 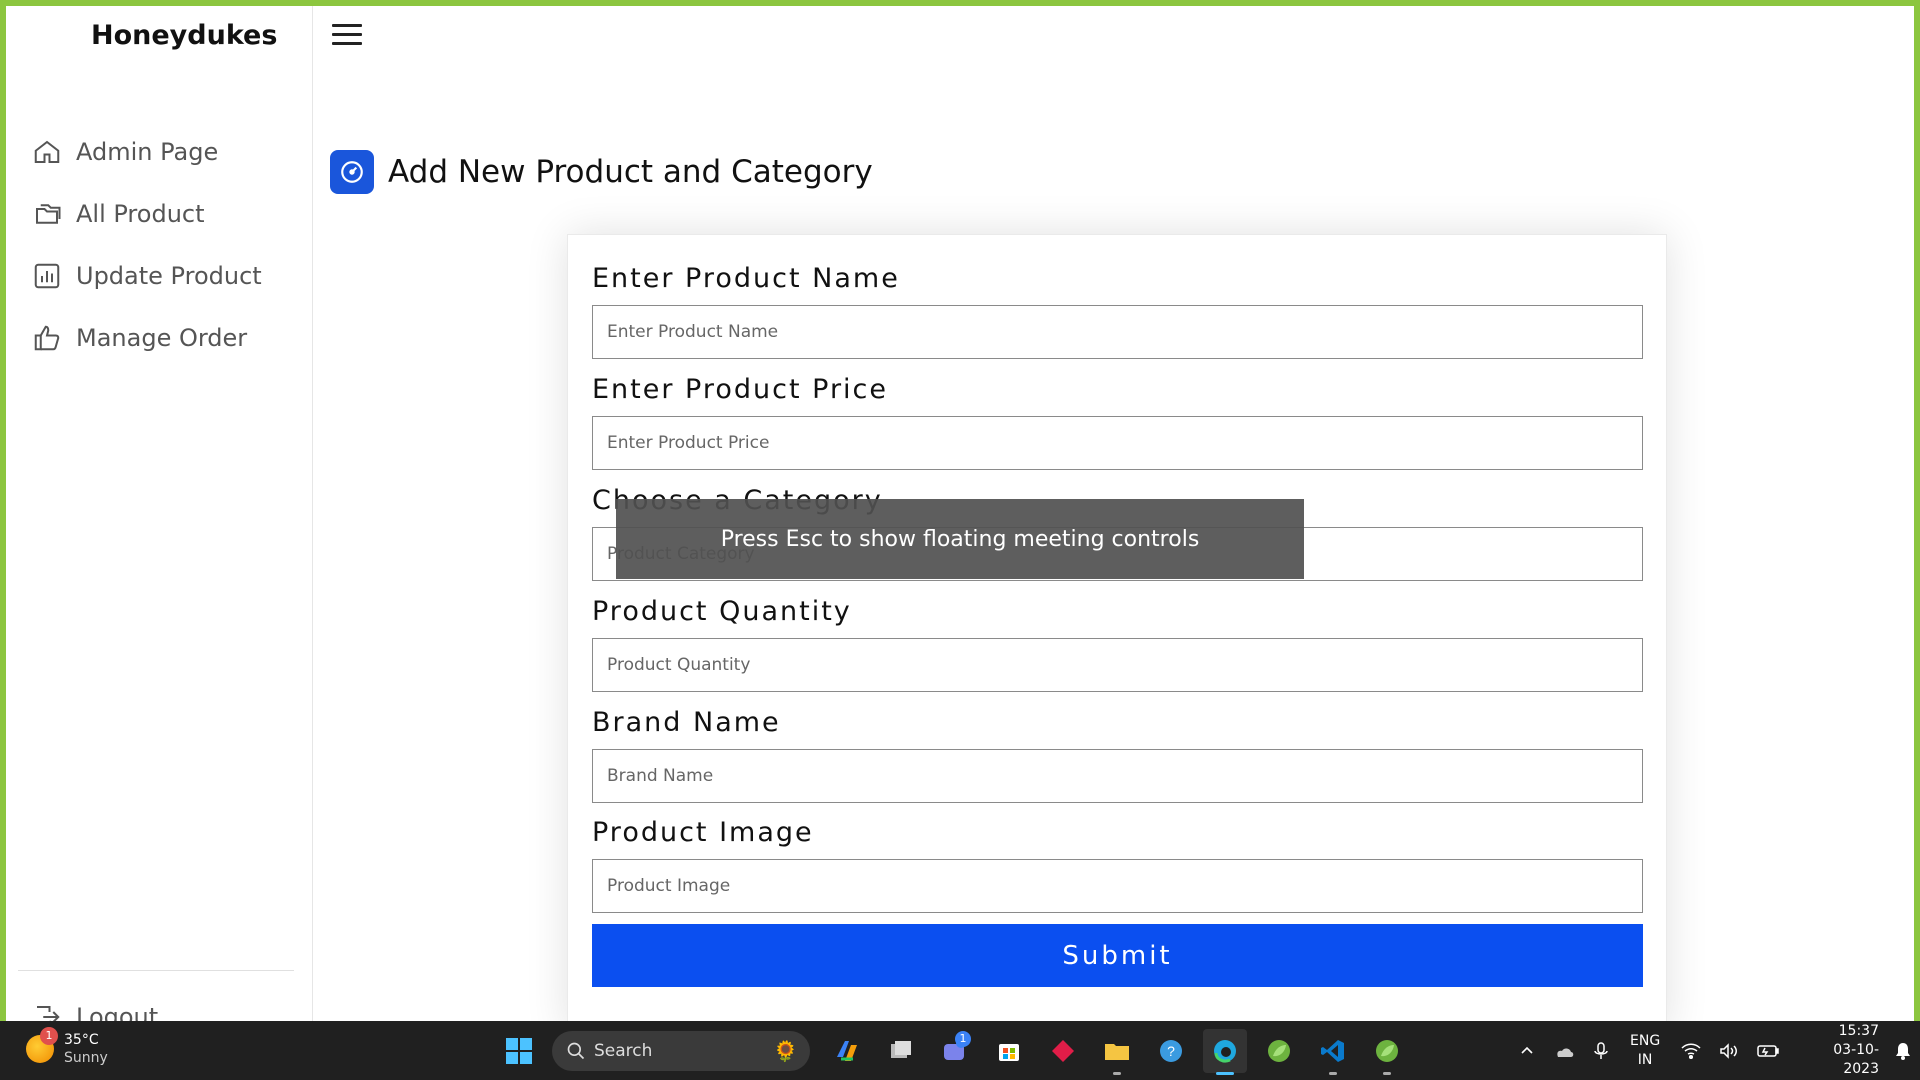 I want to click on language-line1: ENG, so click(x=1645, y=1040).